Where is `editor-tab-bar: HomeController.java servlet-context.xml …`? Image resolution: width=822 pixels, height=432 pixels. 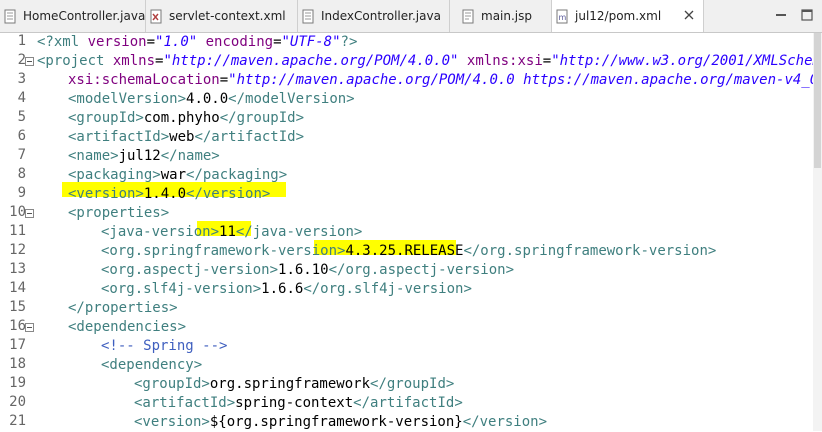
editor-tab-bar: HomeController.java servlet-context.xml … is located at coordinates (411, 16).